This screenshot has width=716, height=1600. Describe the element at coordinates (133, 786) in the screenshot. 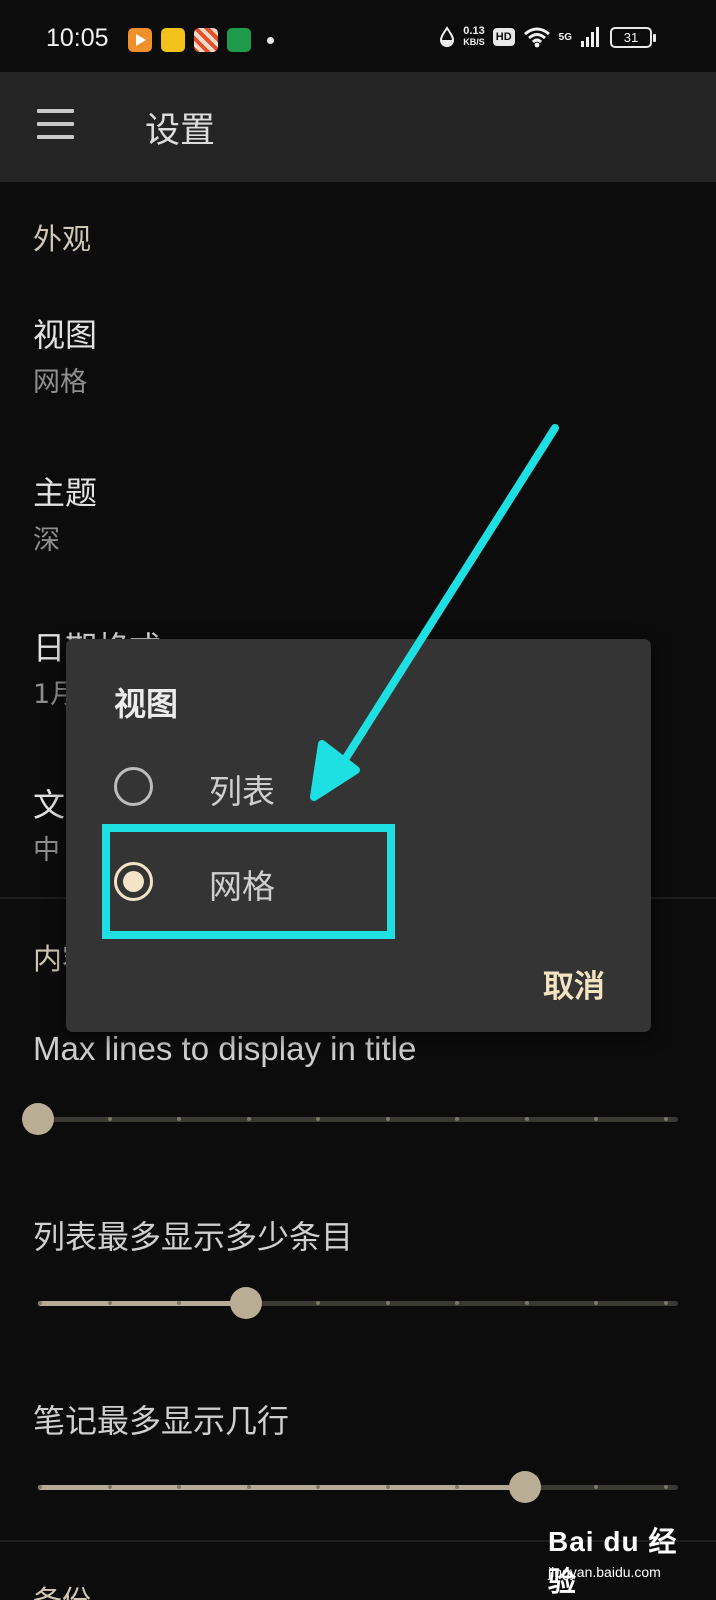

I see `radio-list` at that location.